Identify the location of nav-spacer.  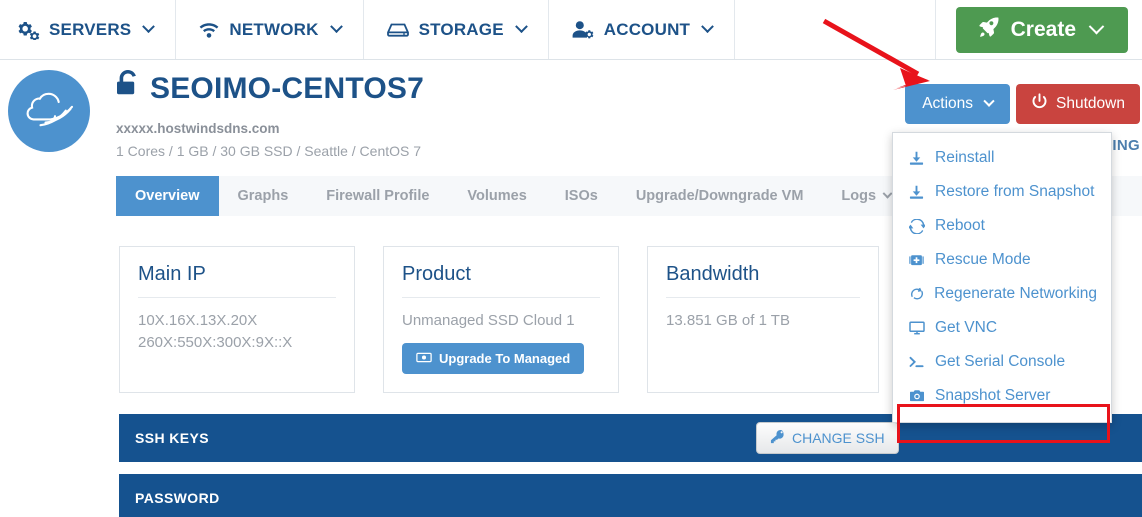
(835, 29).